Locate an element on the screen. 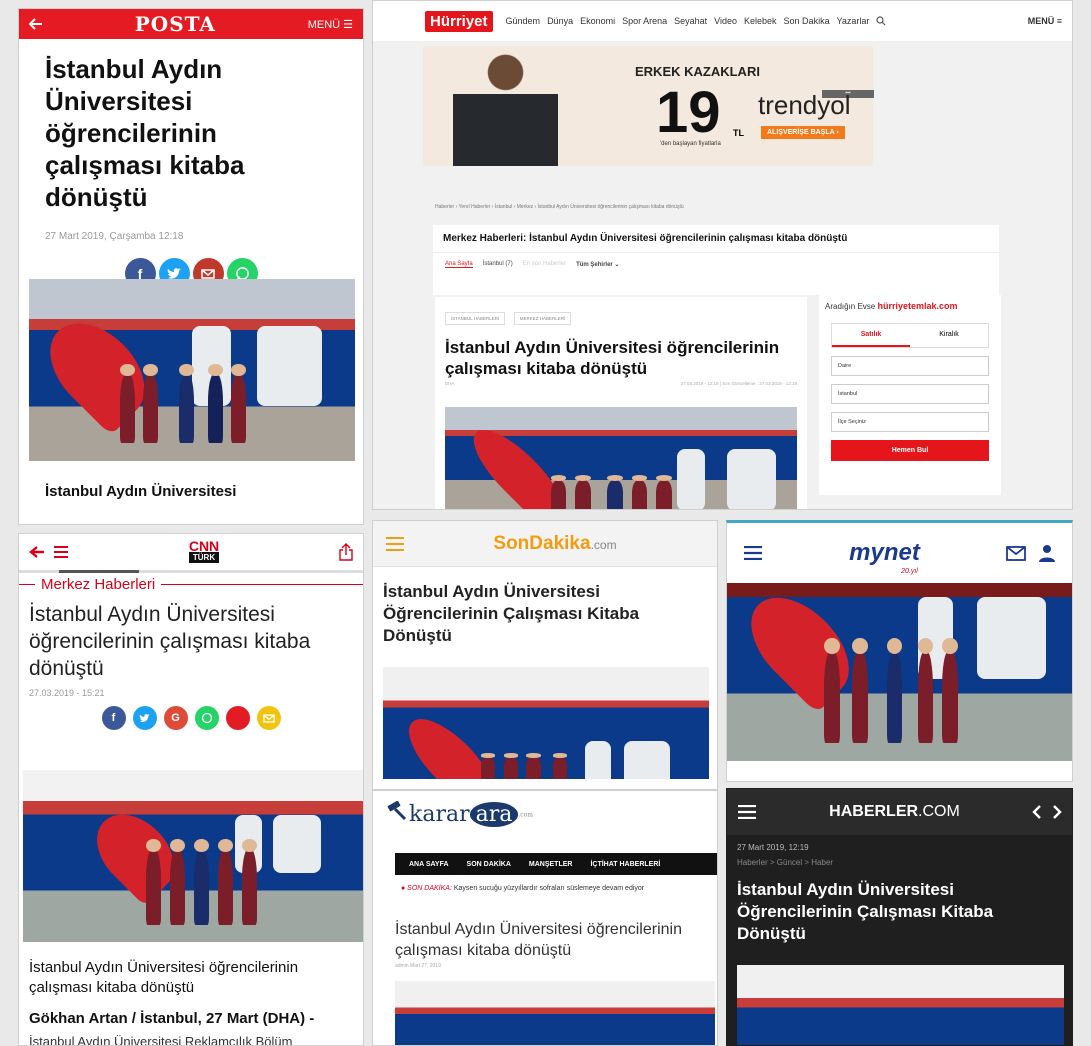 This screenshot has height=1046, width=1091. property-type-select: Daire is located at coordinates (910, 366).